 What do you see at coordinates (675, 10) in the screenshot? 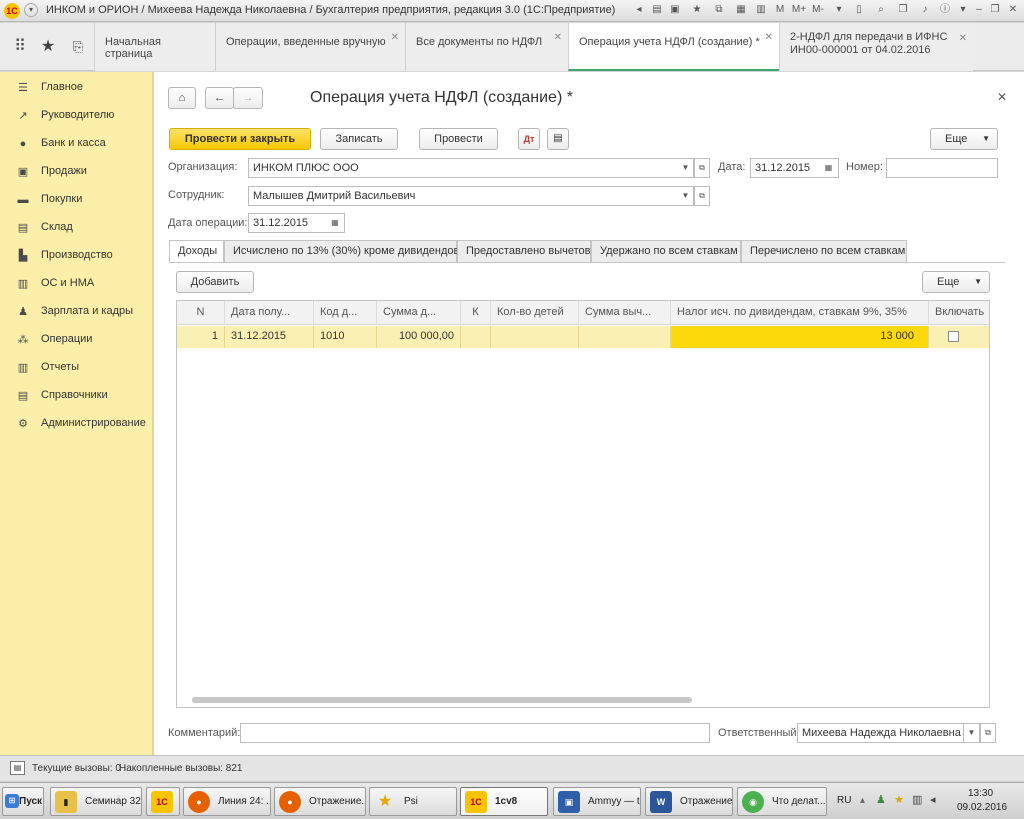
I see `save-icon: ▣` at bounding box center [675, 10].